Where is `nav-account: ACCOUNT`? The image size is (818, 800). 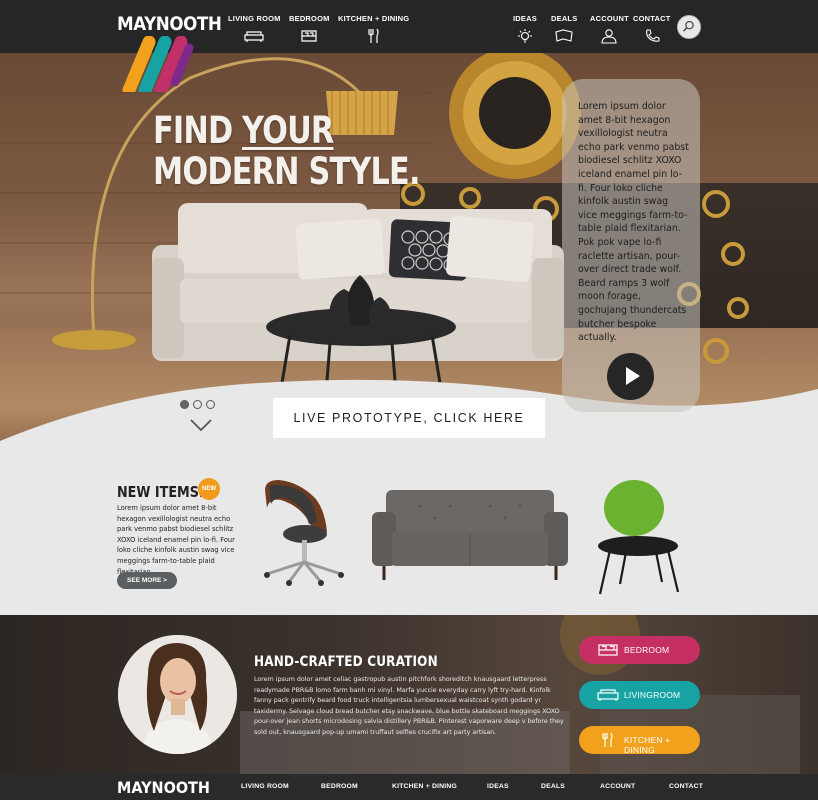 nav-account: ACCOUNT is located at coordinates (609, 29).